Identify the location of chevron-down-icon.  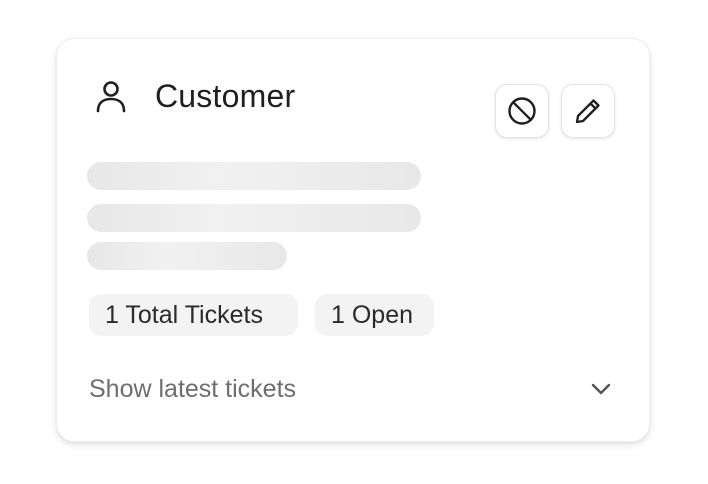
(601, 389).